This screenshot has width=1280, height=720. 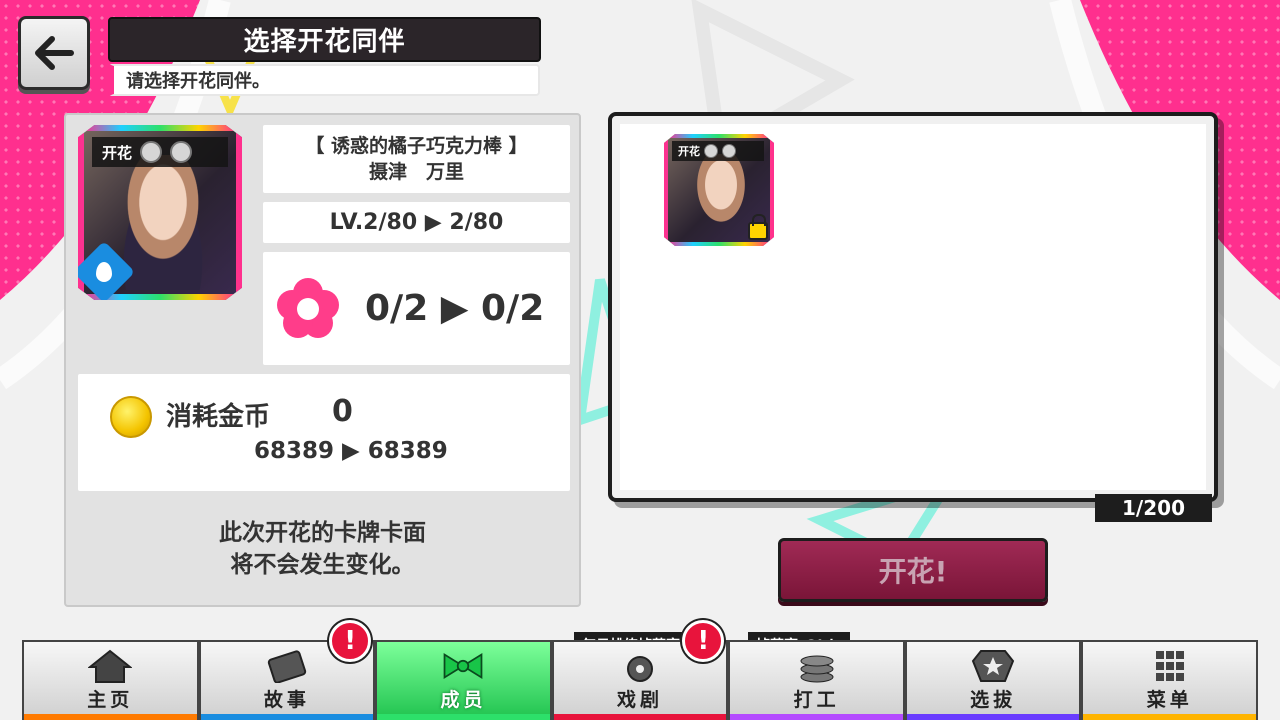 I want to click on coin-cost-value: 0, so click(x=342, y=411).